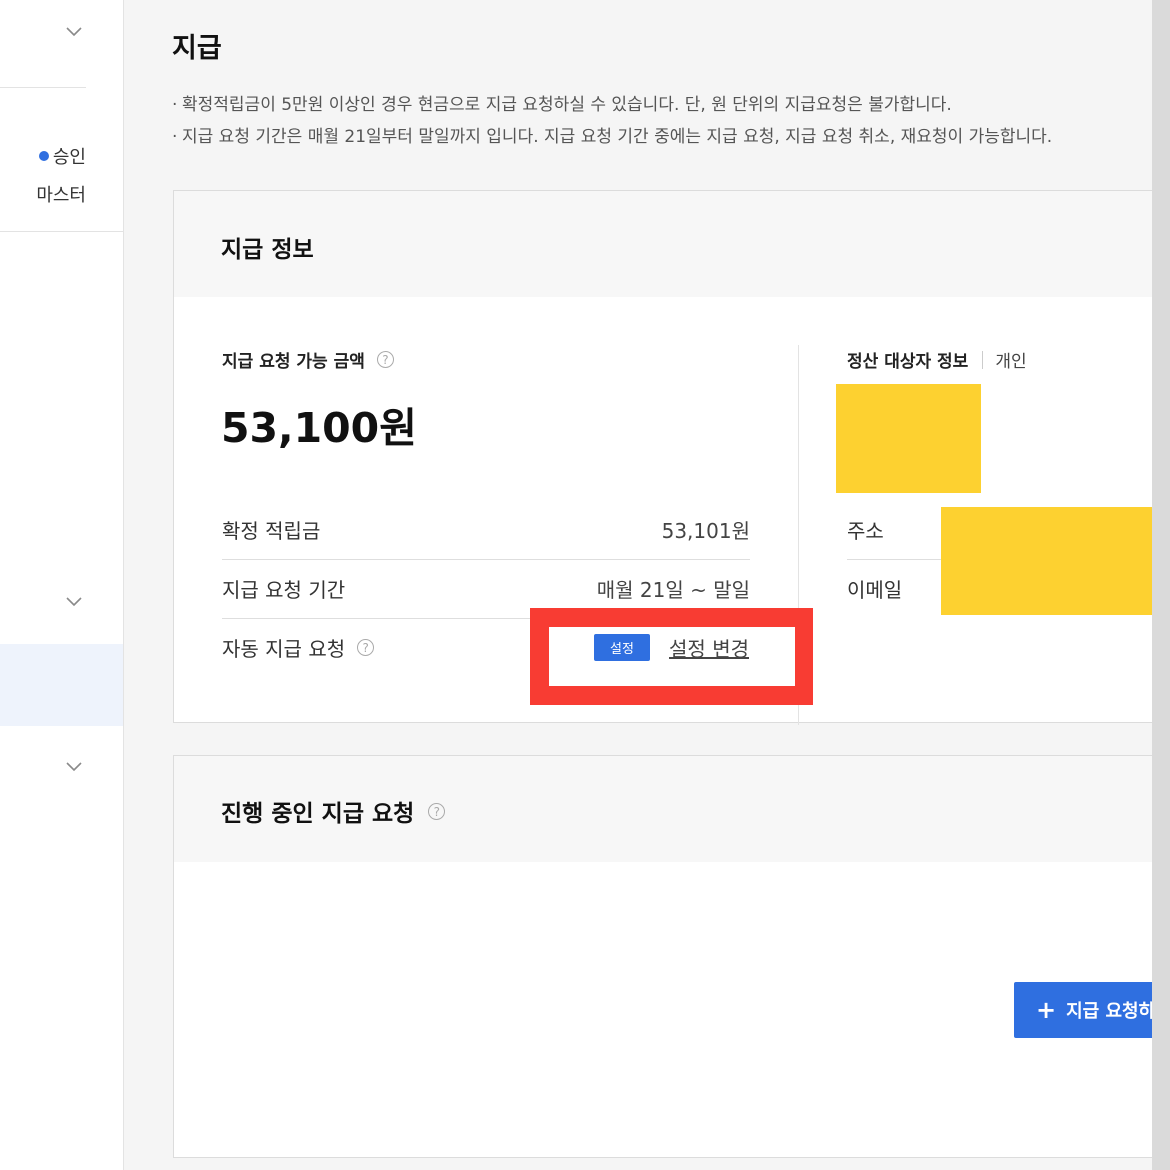  I want to click on status-label: 승인, so click(69, 157).